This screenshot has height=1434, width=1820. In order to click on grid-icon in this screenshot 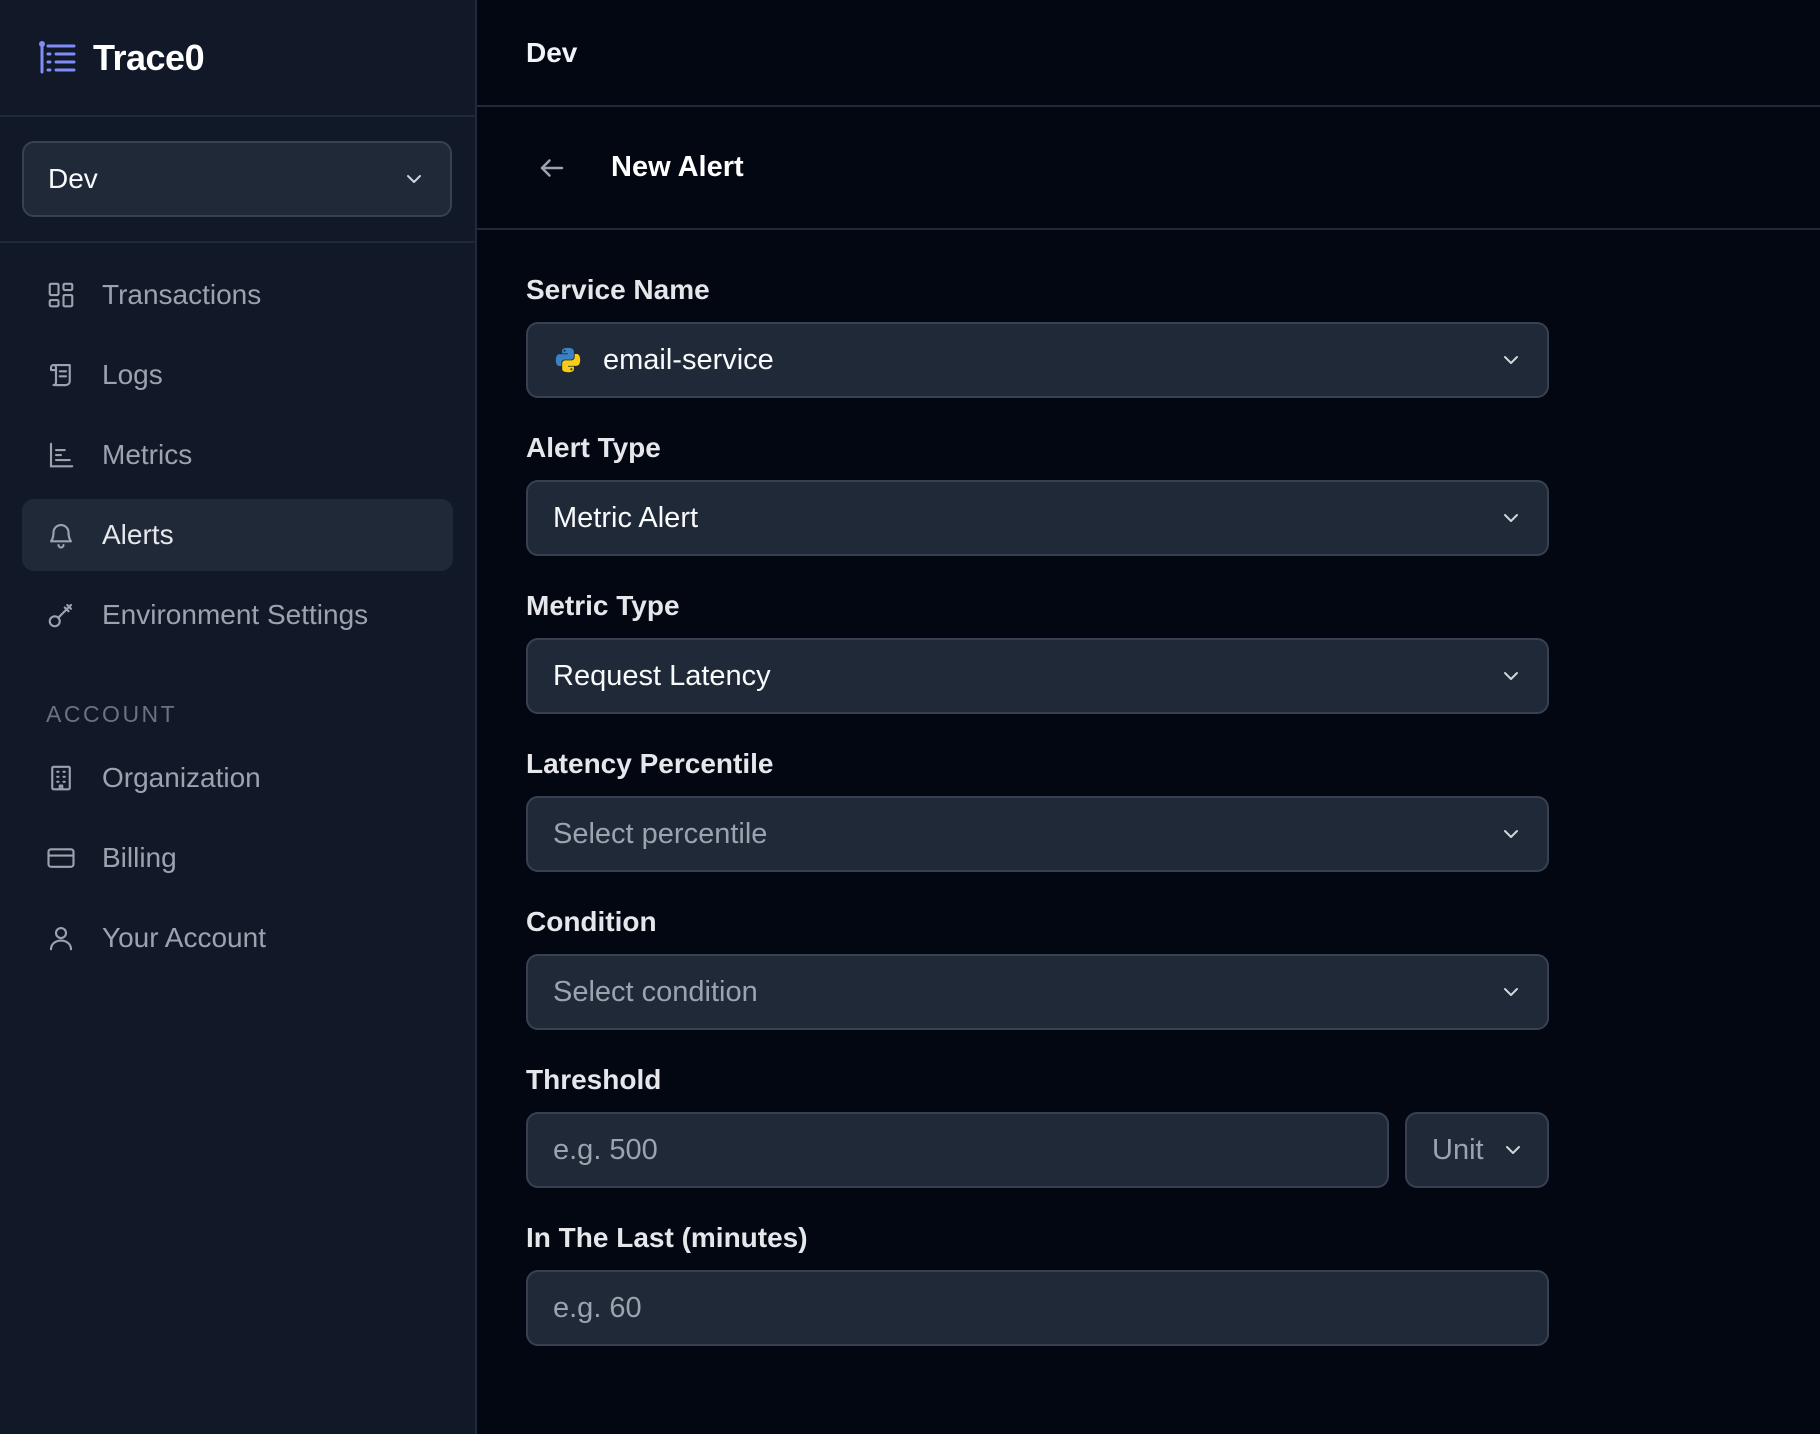, I will do `click(61, 295)`.